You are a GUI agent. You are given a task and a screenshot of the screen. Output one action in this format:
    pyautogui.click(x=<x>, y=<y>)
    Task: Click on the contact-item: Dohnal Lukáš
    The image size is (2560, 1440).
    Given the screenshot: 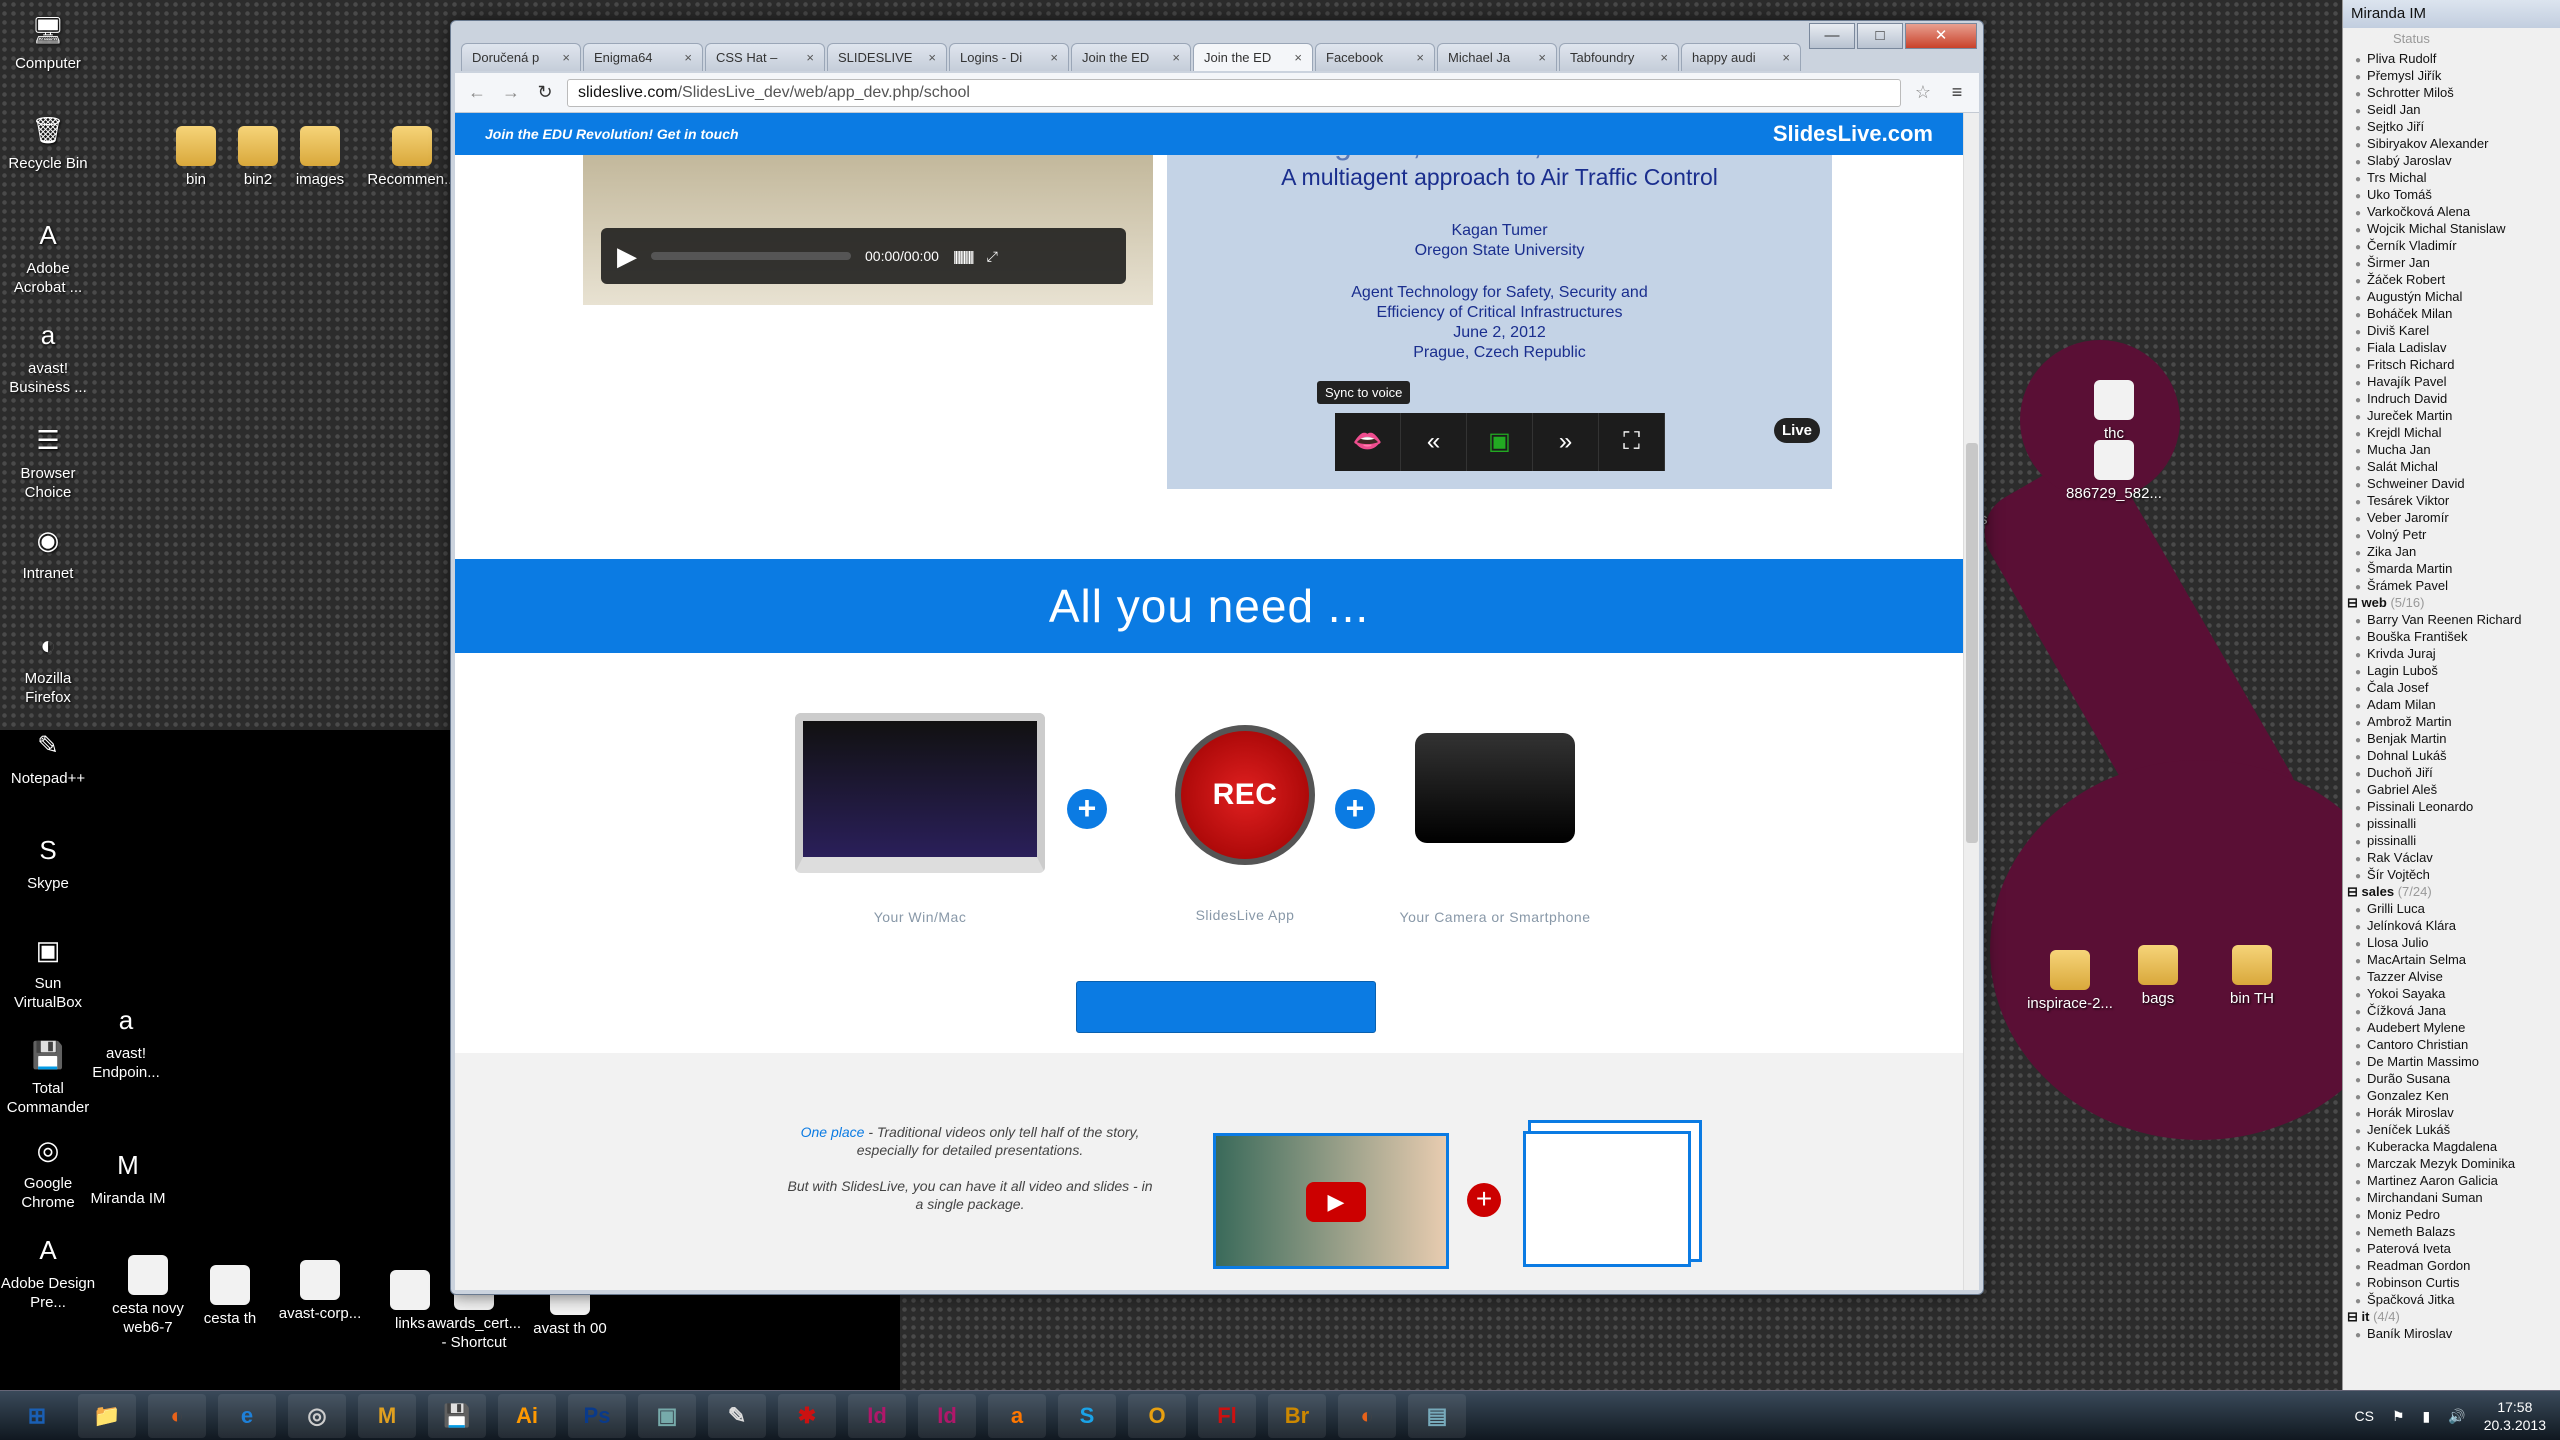 What is the action you would take?
    pyautogui.click(x=2451, y=755)
    